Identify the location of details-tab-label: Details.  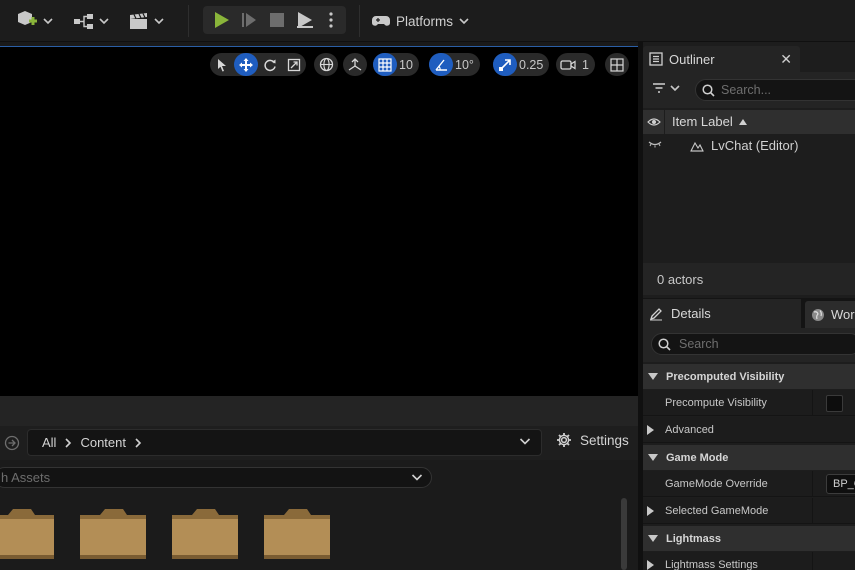
(691, 313).